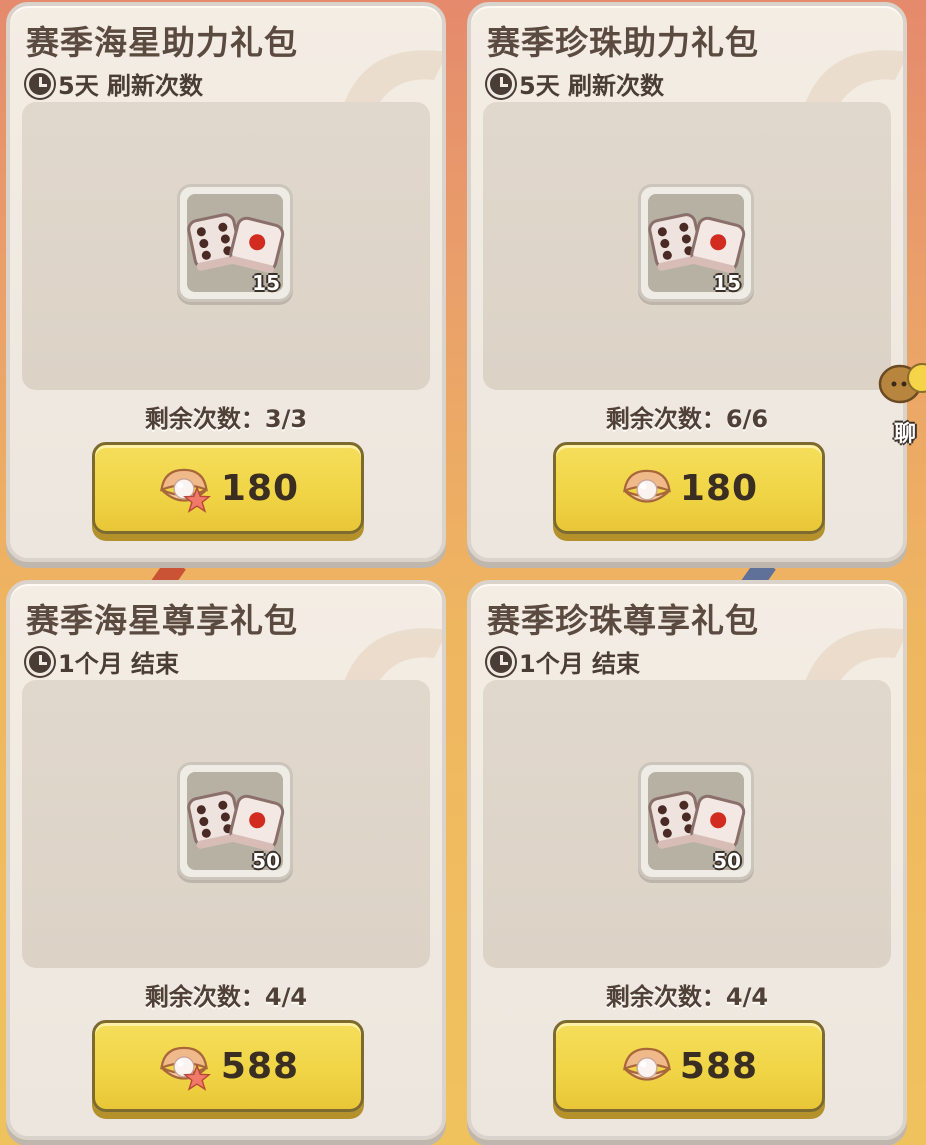 The image size is (926, 1145). What do you see at coordinates (623, 620) in the screenshot?
I see `pack-title: 赛季珍珠尊享礼包` at bounding box center [623, 620].